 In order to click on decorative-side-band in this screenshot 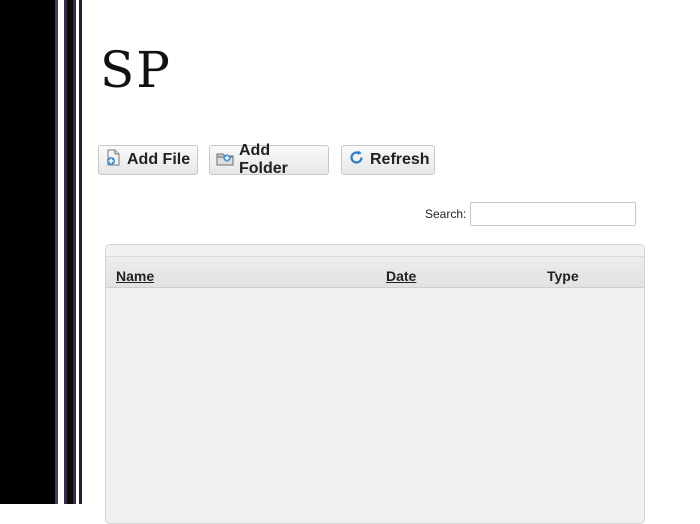, I will do `click(41, 252)`.